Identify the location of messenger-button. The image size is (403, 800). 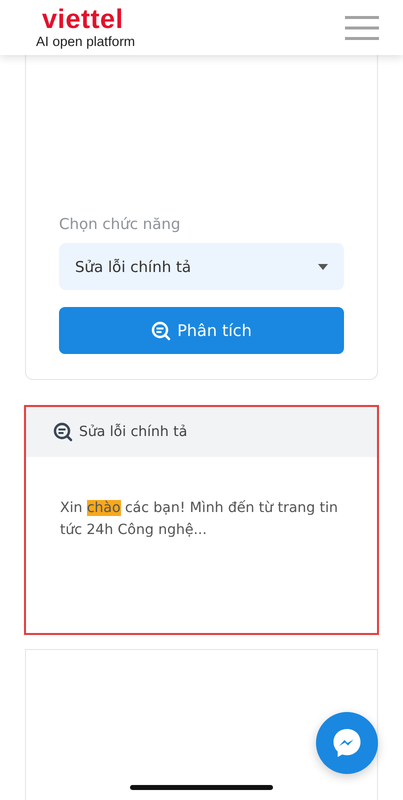
(347, 743).